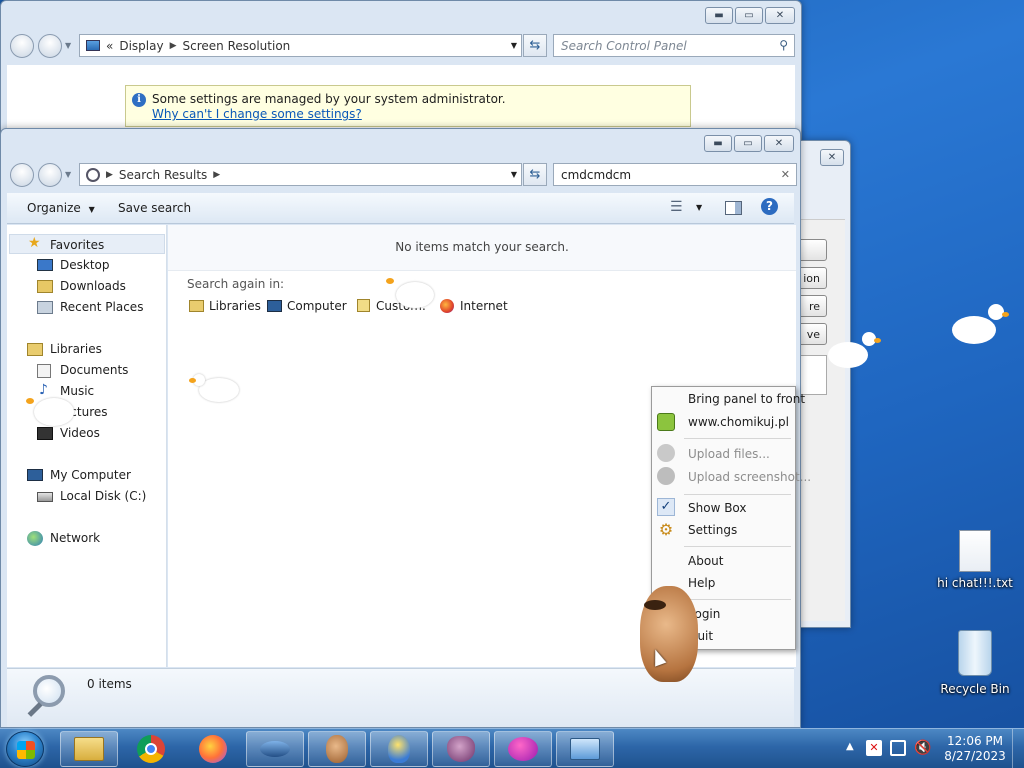 The width and height of the screenshot is (1024, 768). Describe the element at coordinates (749, 15) in the screenshot. I see `maximize-button: ▭` at that location.